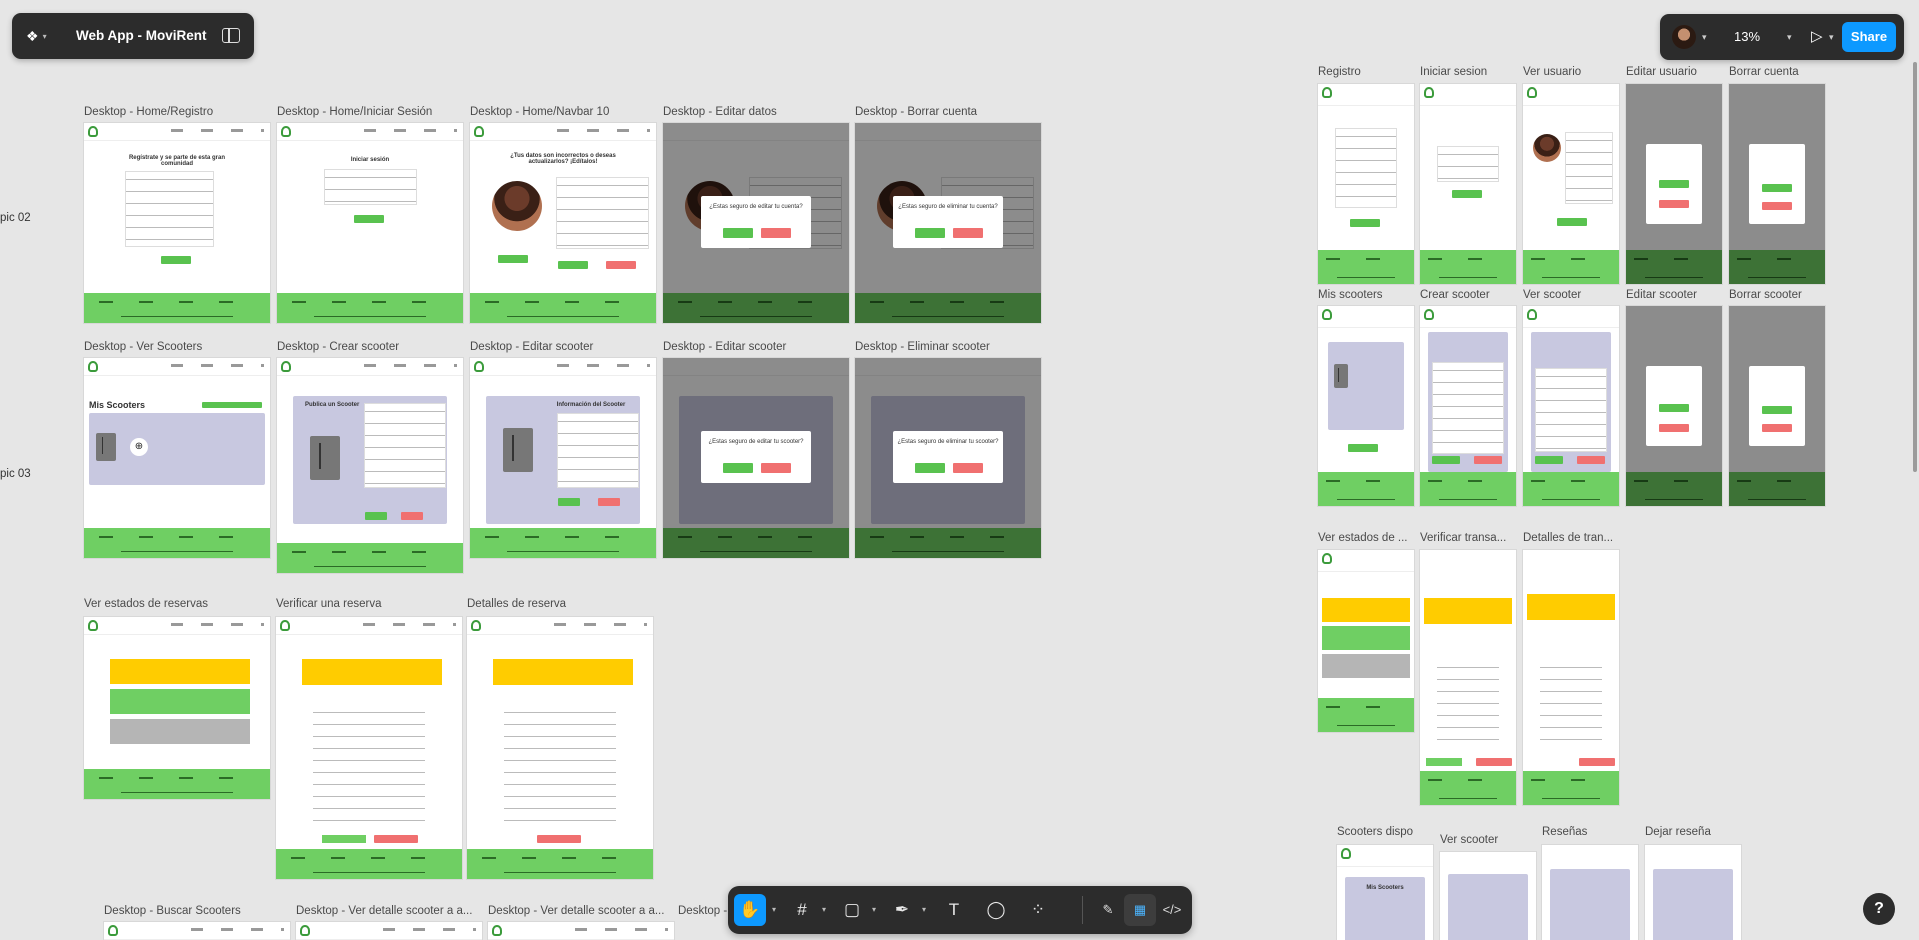 Image resolution: width=1919 pixels, height=940 pixels. Describe the element at coordinates (1468, 72) in the screenshot. I see `frame-label: Iniciar sesion` at that location.